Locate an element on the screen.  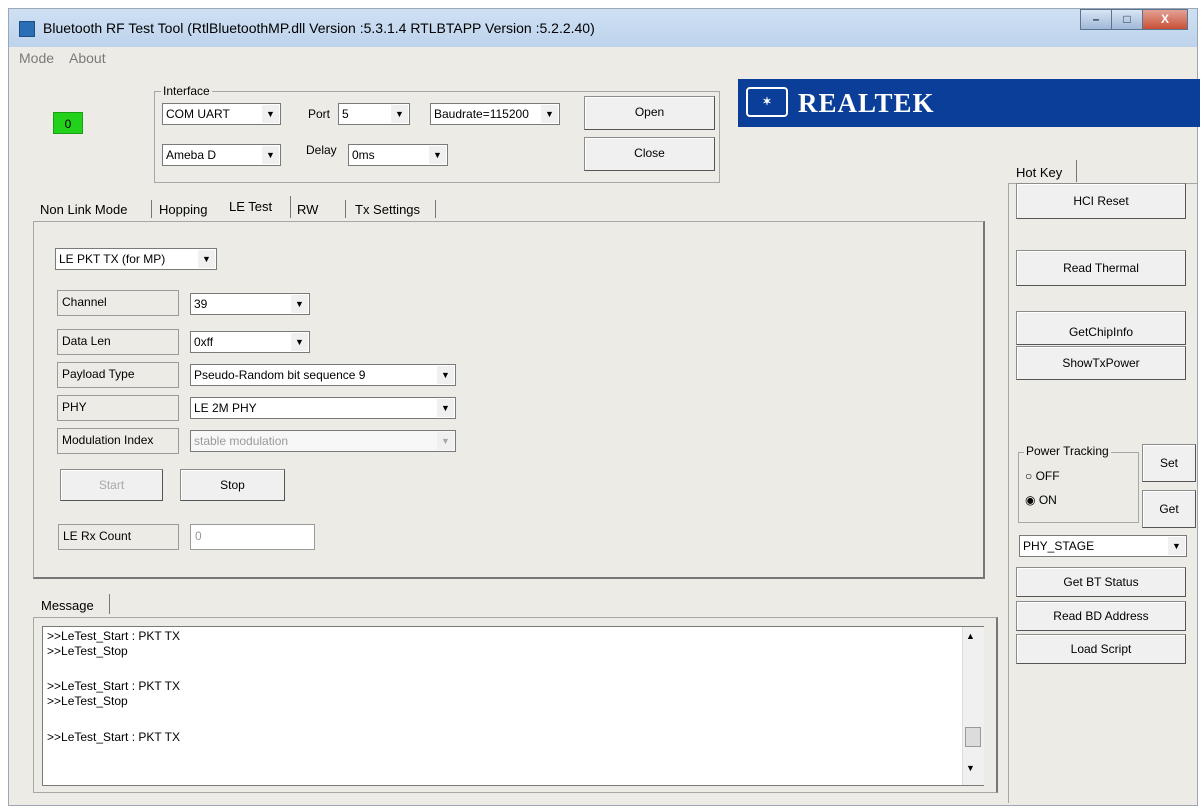
payload-type-value: Pseudo-Random bit sequence 9 is located at coordinates (280, 375).